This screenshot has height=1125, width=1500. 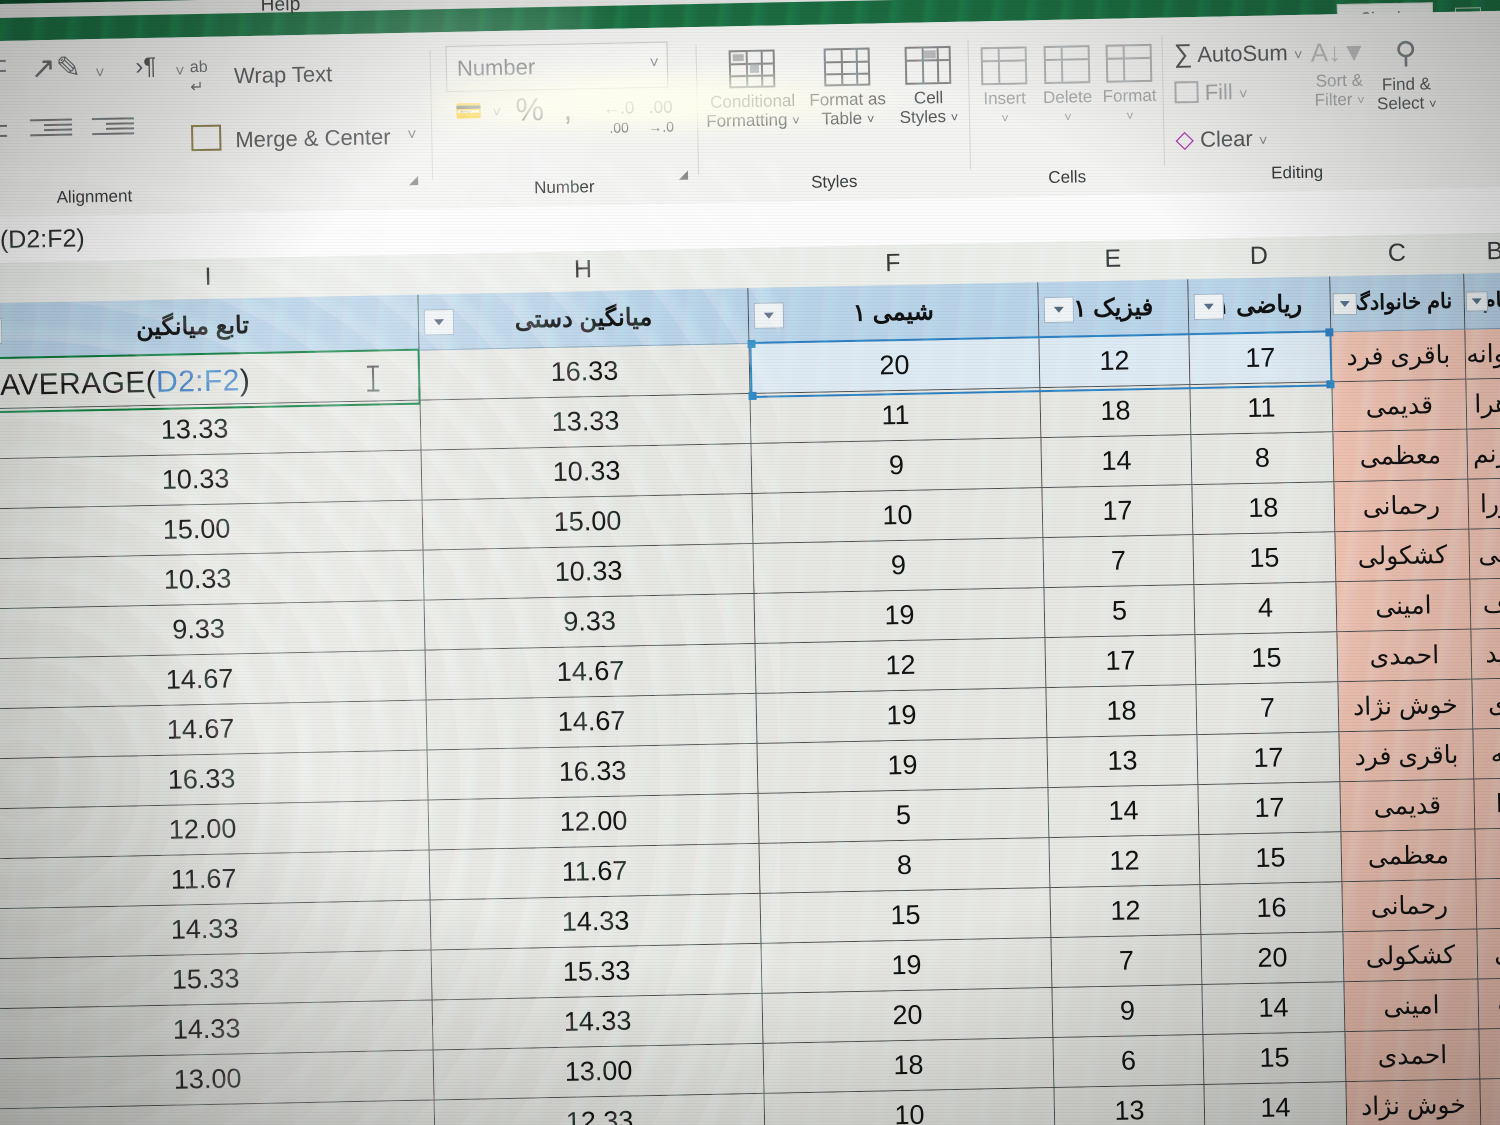 I want to click on cell-C7: امینی, so click(x=1404, y=606).